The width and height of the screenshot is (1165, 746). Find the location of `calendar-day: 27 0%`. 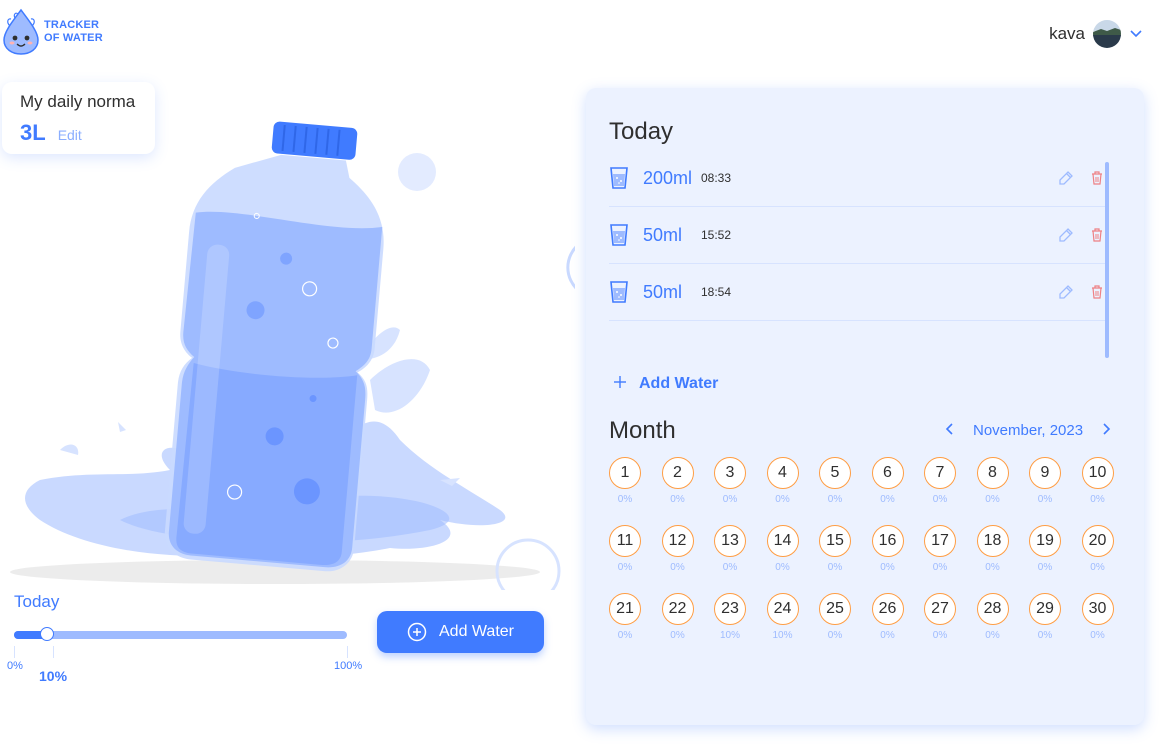

calendar-day: 27 0% is located at coordinates (940, 617).